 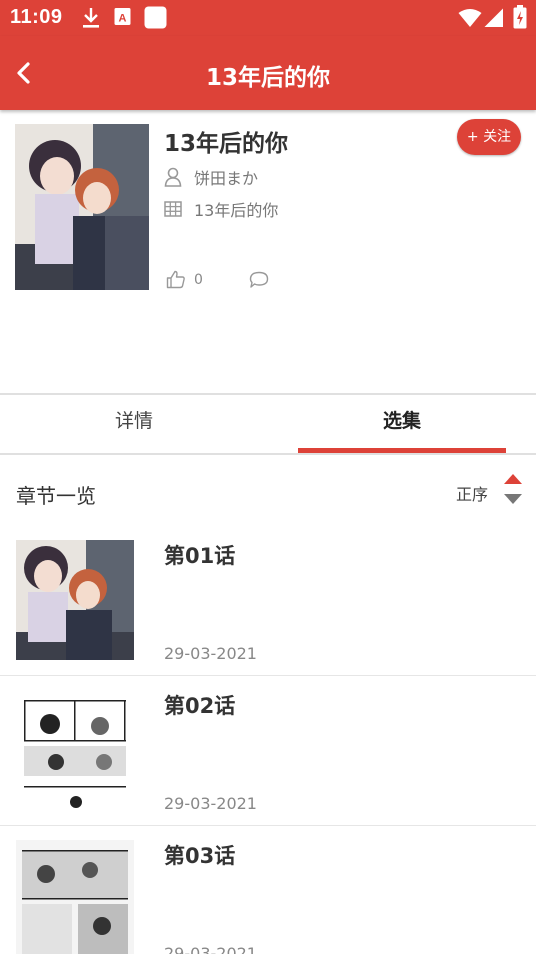 I want to click on chapter-row: 第03话 29-03-2021, so click(x=268, y=890).